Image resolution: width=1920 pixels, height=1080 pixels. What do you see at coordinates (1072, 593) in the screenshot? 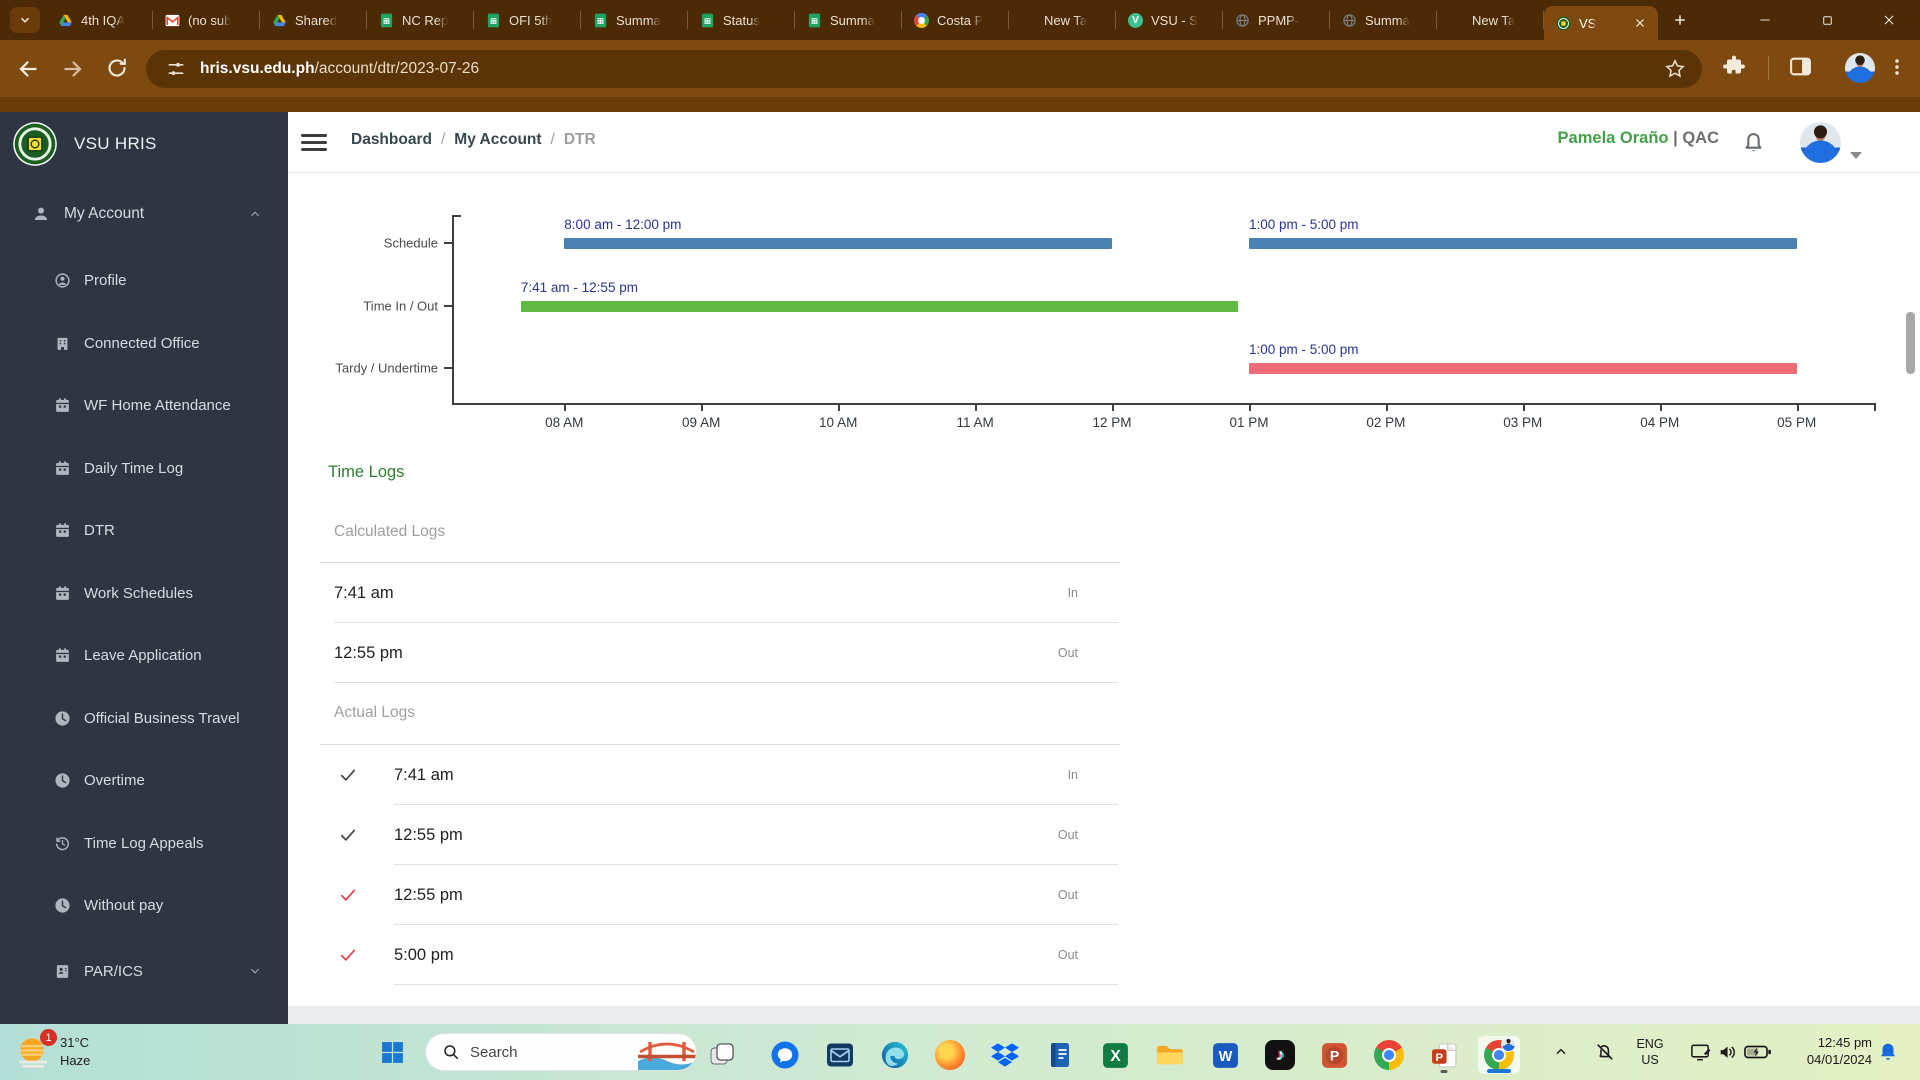
I see `log-direction: In` at bounding box center [1072, 593].